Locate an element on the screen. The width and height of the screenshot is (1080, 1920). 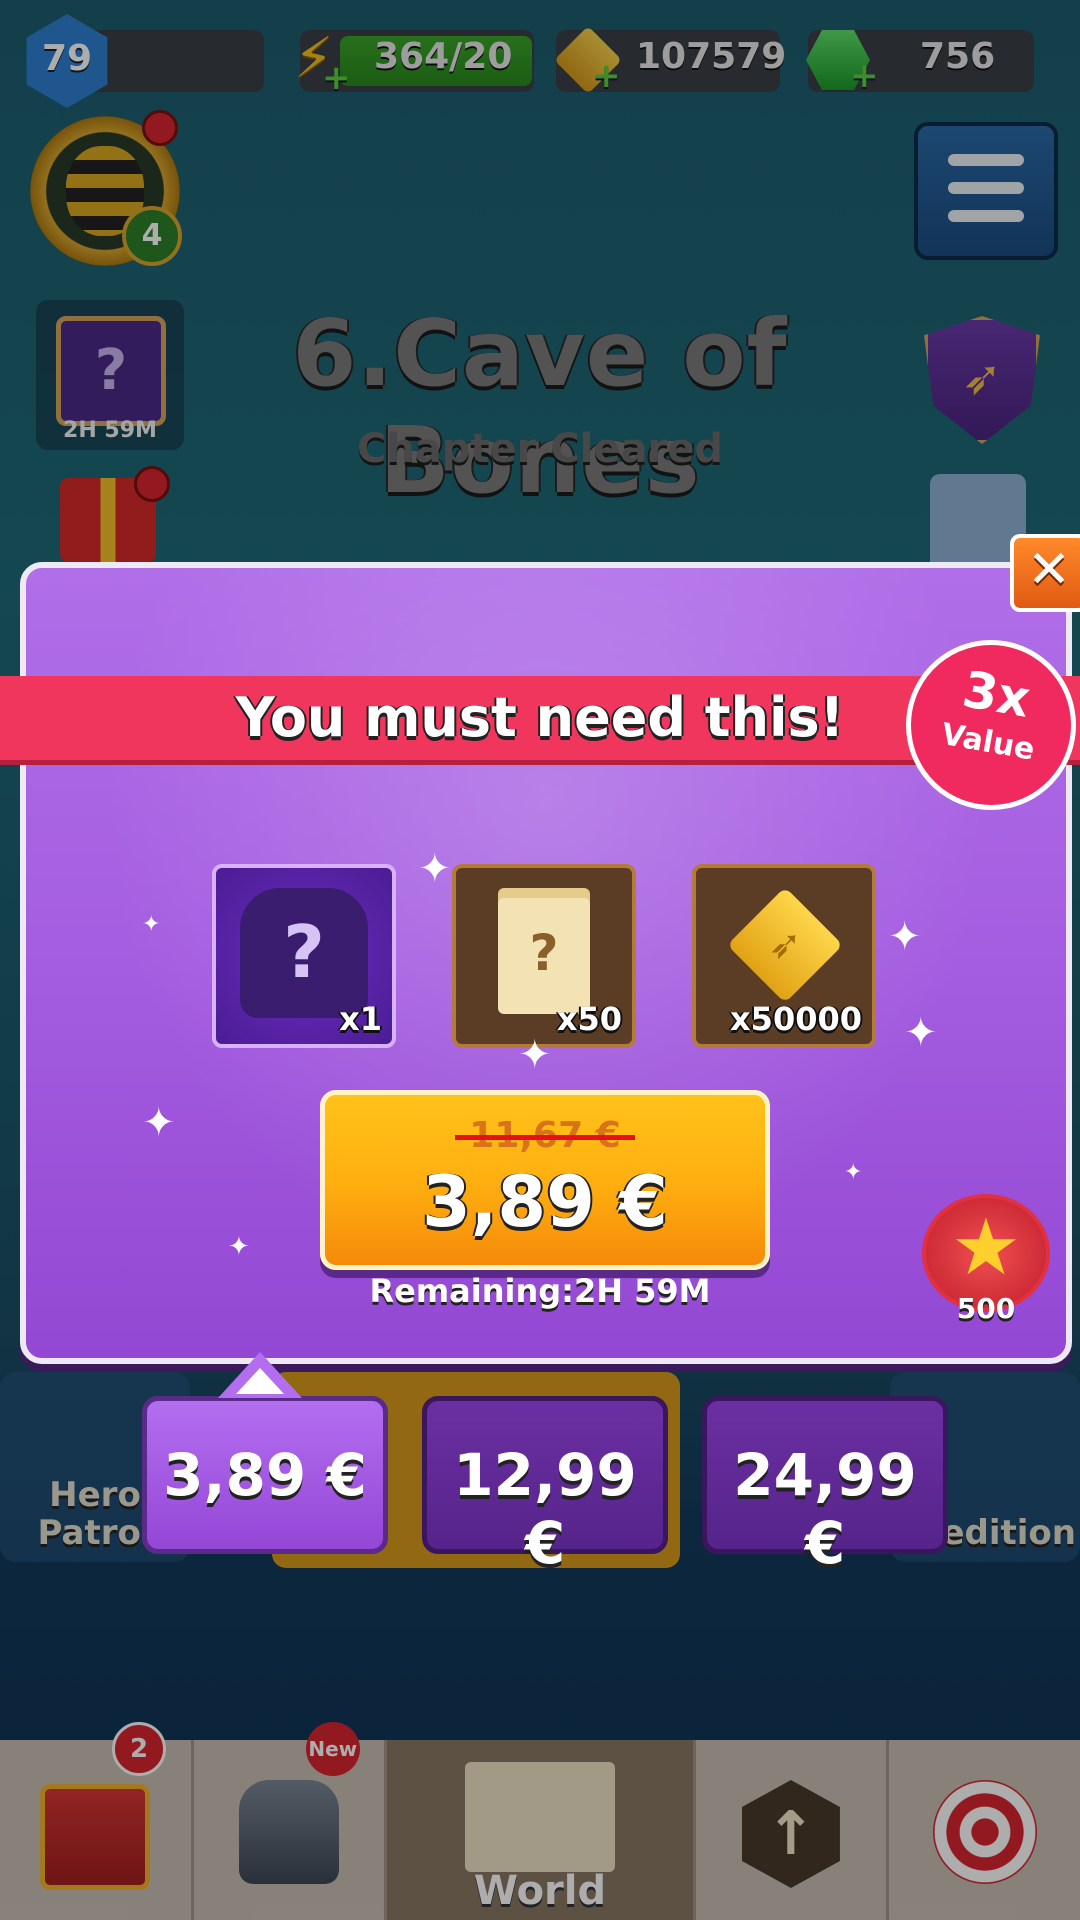
player-level-badge: 79 is located at coordinates (67, 61).